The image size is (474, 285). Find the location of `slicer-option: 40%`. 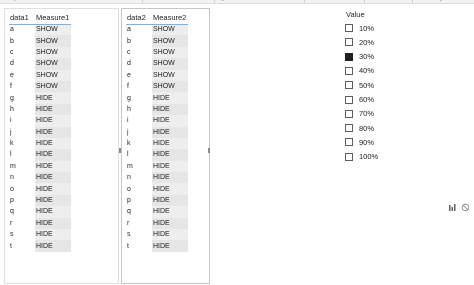

slicer-option: 40% is located at coordinates (359, 71).